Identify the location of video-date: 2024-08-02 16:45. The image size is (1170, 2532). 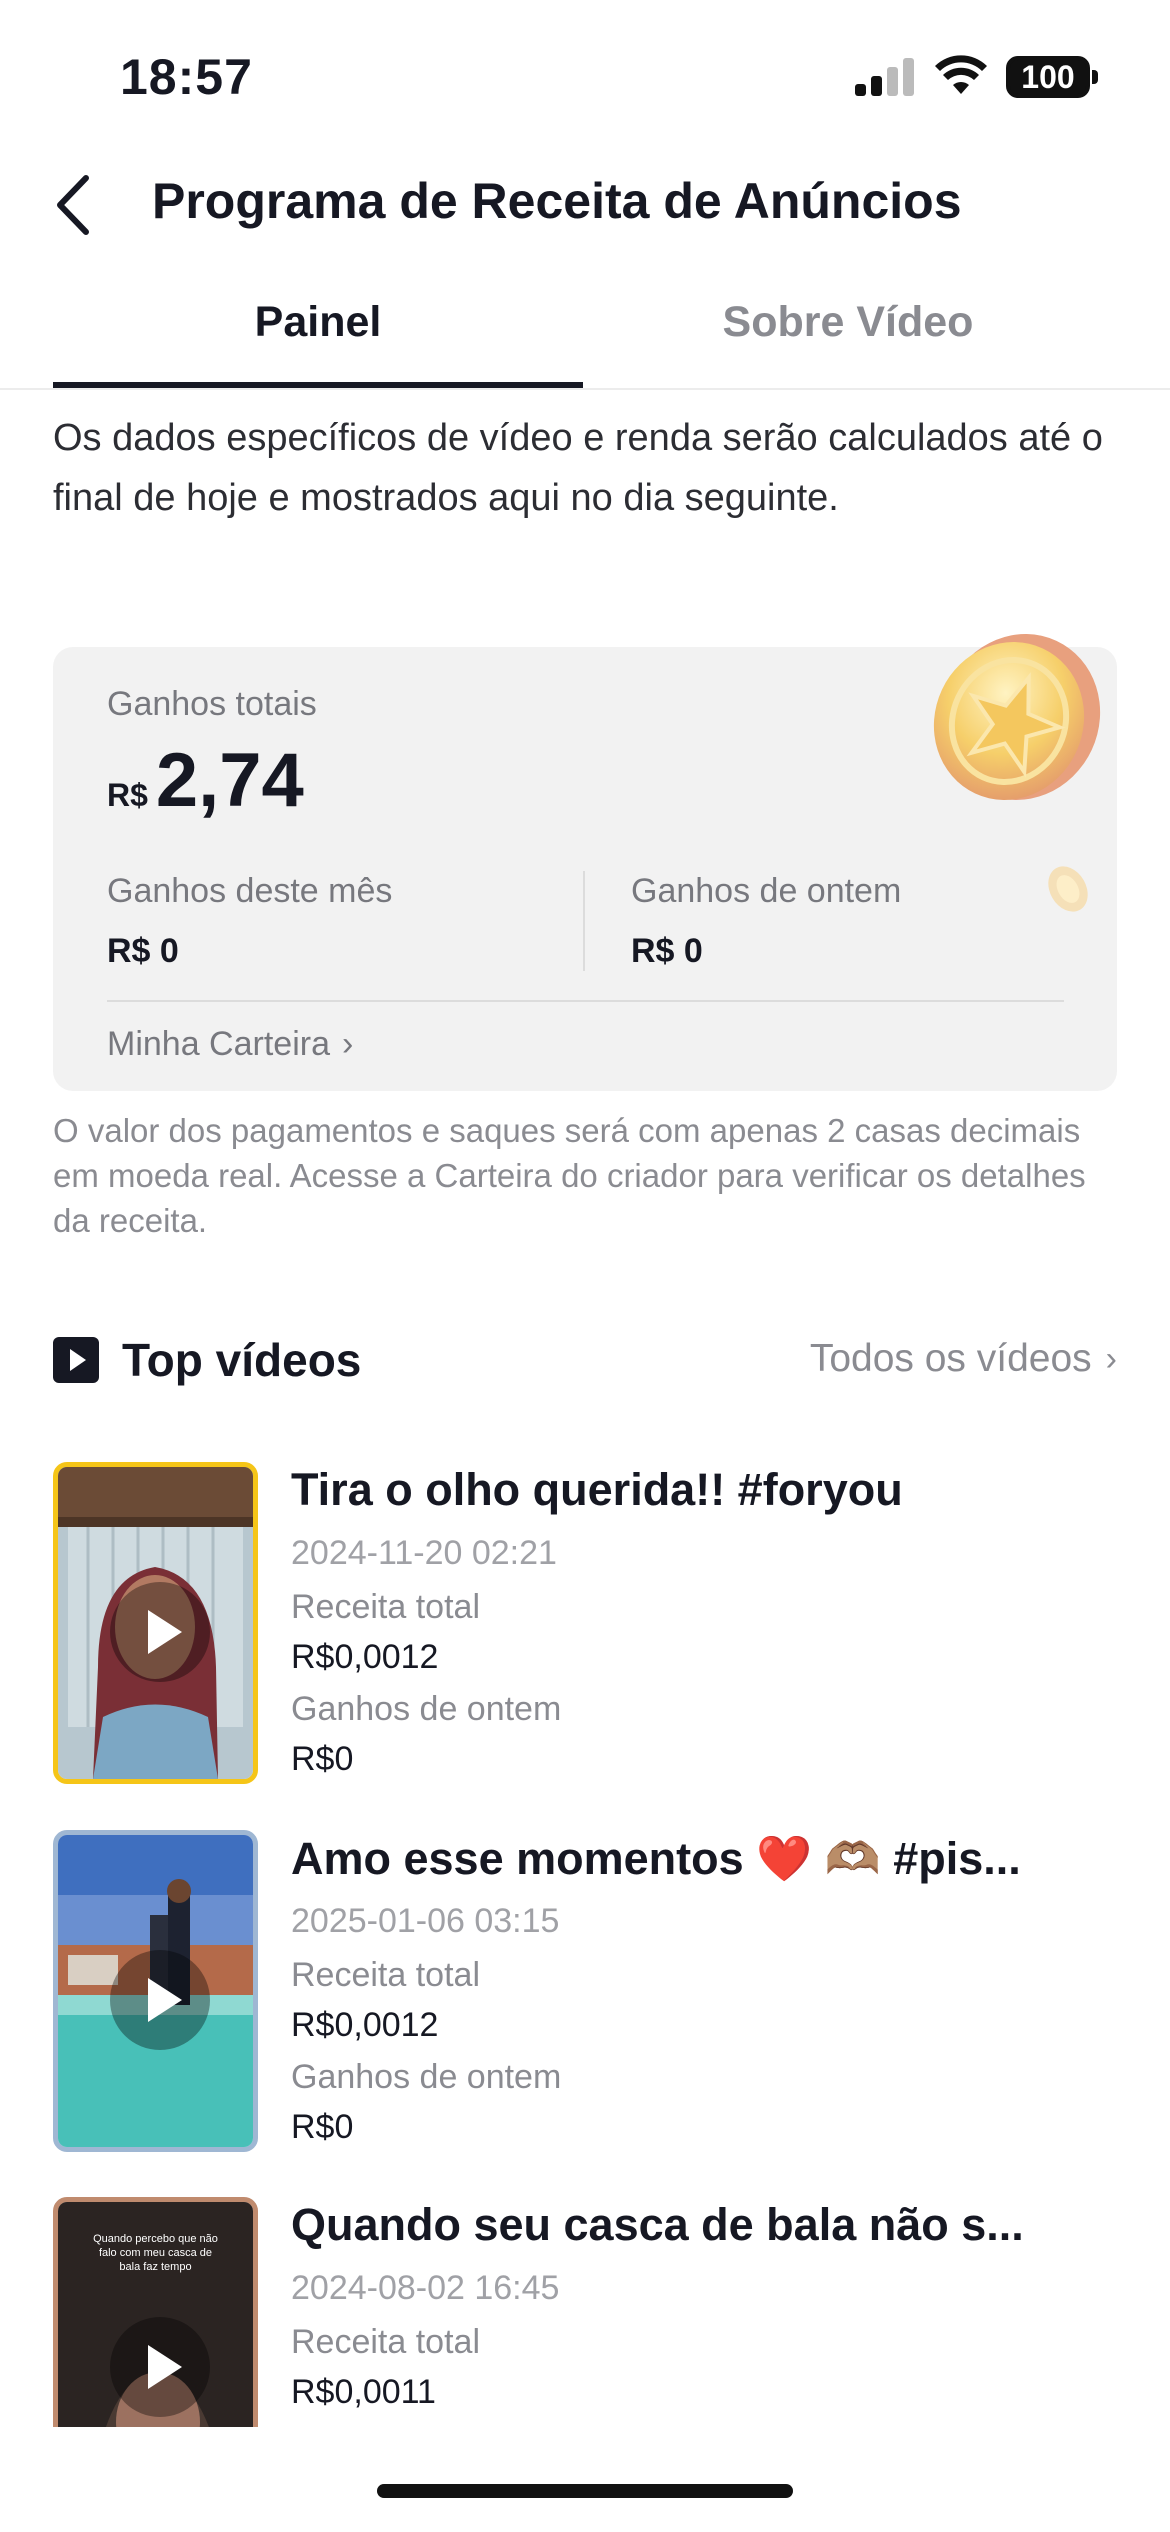
(425, 2288).